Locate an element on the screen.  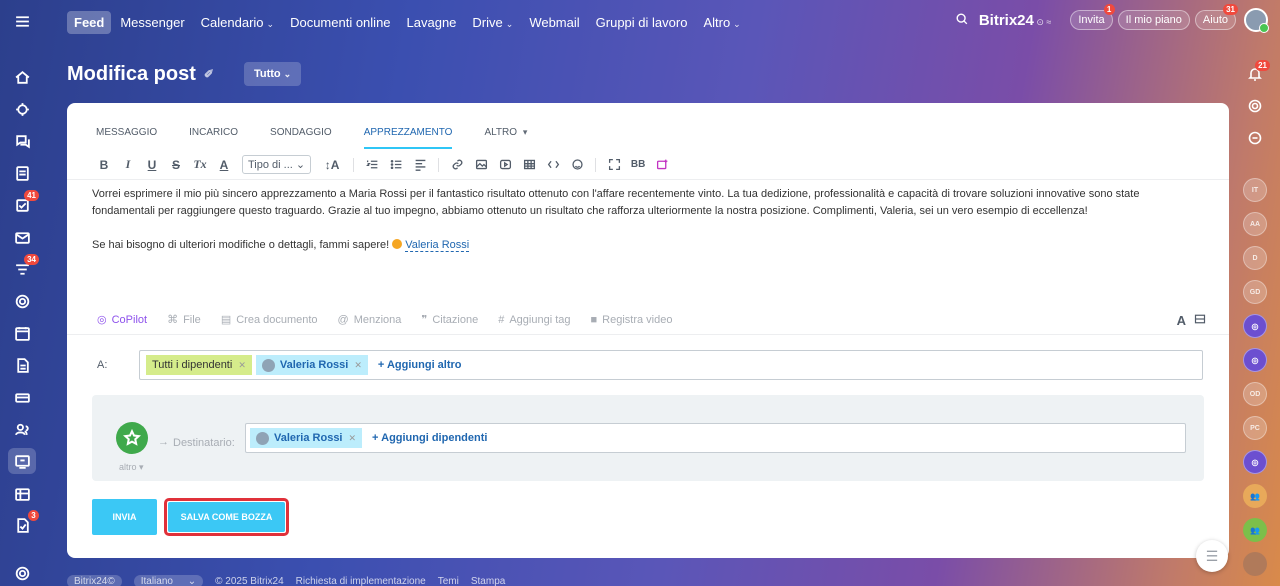
workgroups-icon is located at coordinates (22, 493).